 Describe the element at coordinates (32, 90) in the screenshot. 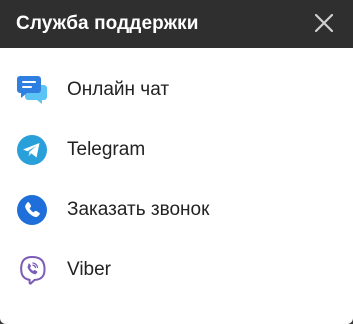

I see `chat-icon` at that location.